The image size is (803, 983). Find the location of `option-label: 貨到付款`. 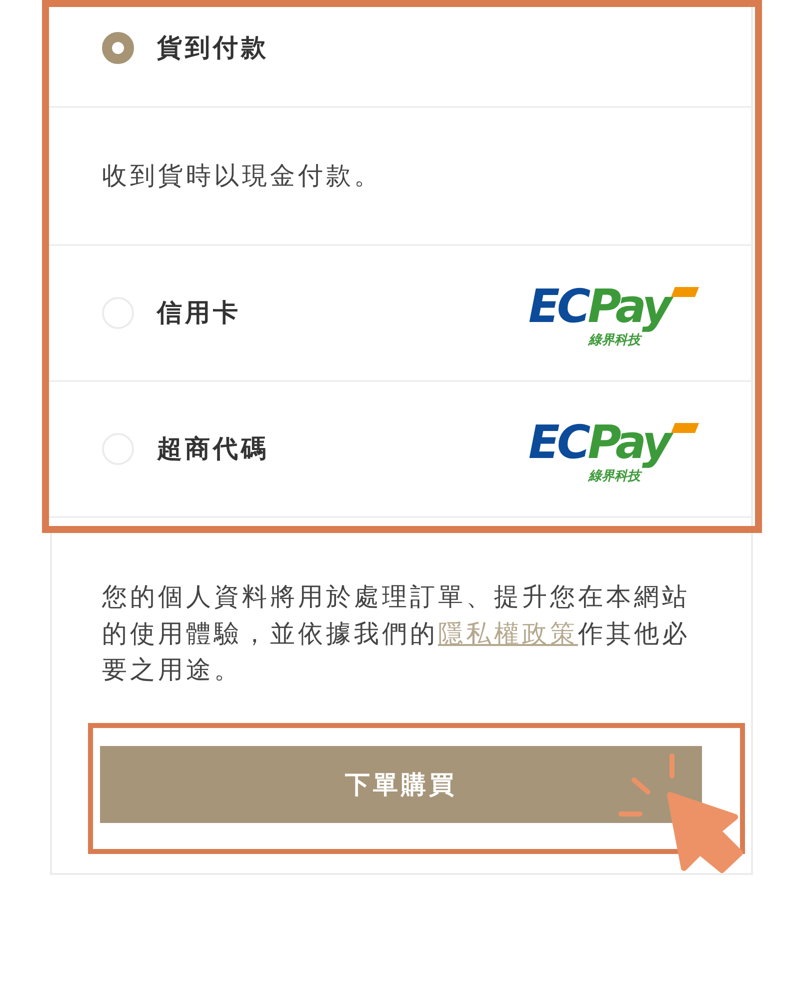

option-label: 貨到付款 is located at coordinates (213, 48).